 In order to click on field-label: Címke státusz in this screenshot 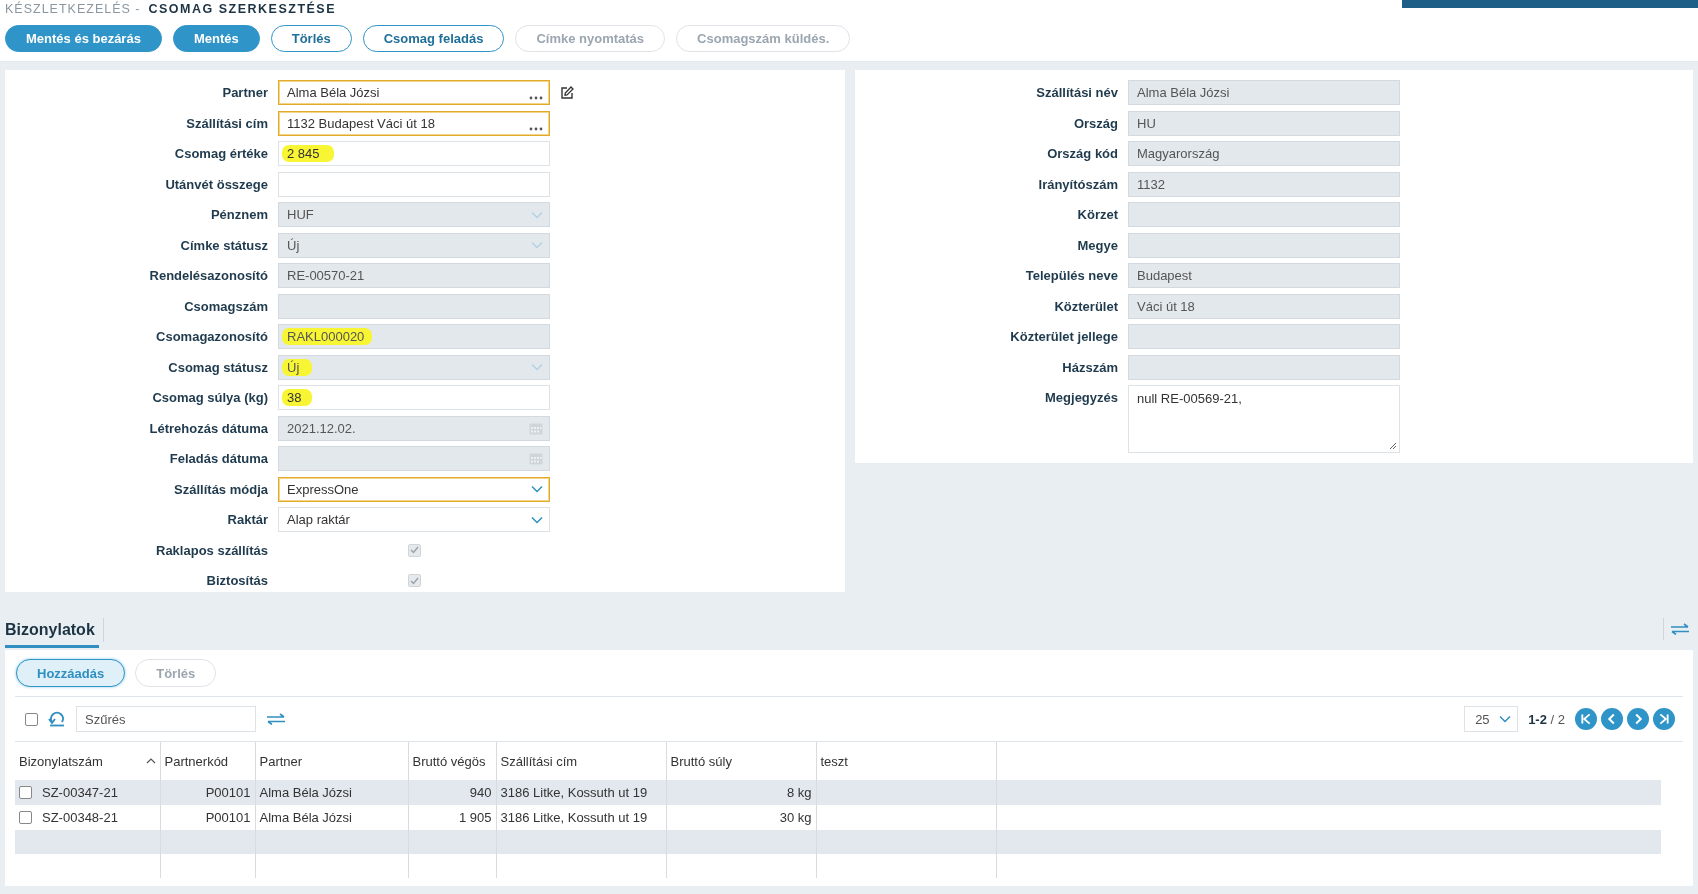, I will do `click(223, 245)`.